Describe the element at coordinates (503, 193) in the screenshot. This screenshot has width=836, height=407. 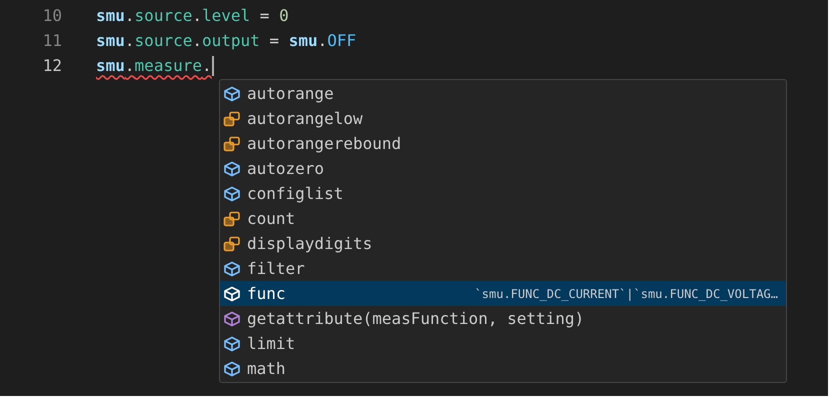
I see `suggestion-item: configlist` at that location.